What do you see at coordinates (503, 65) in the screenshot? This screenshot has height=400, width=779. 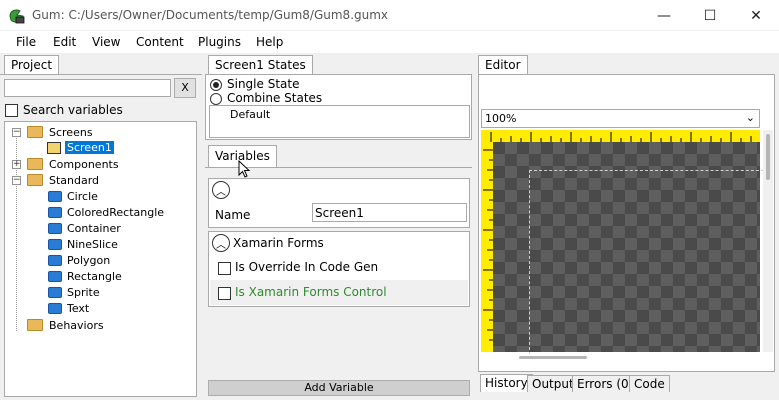 I see `tab-editor: Editor` at bounding box center [503, 65].